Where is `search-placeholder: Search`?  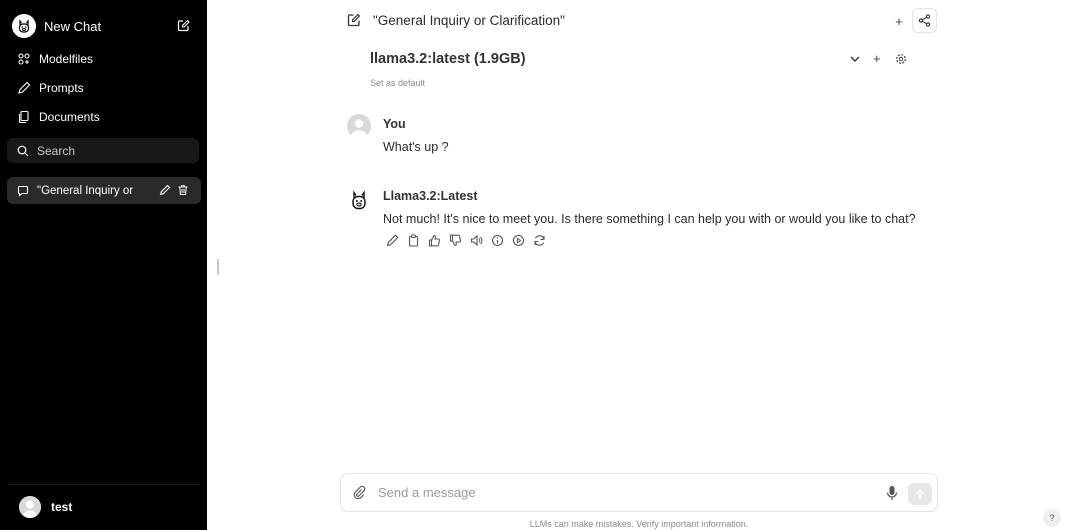 search-placeholder: Search is located at coordinates (56, 150).